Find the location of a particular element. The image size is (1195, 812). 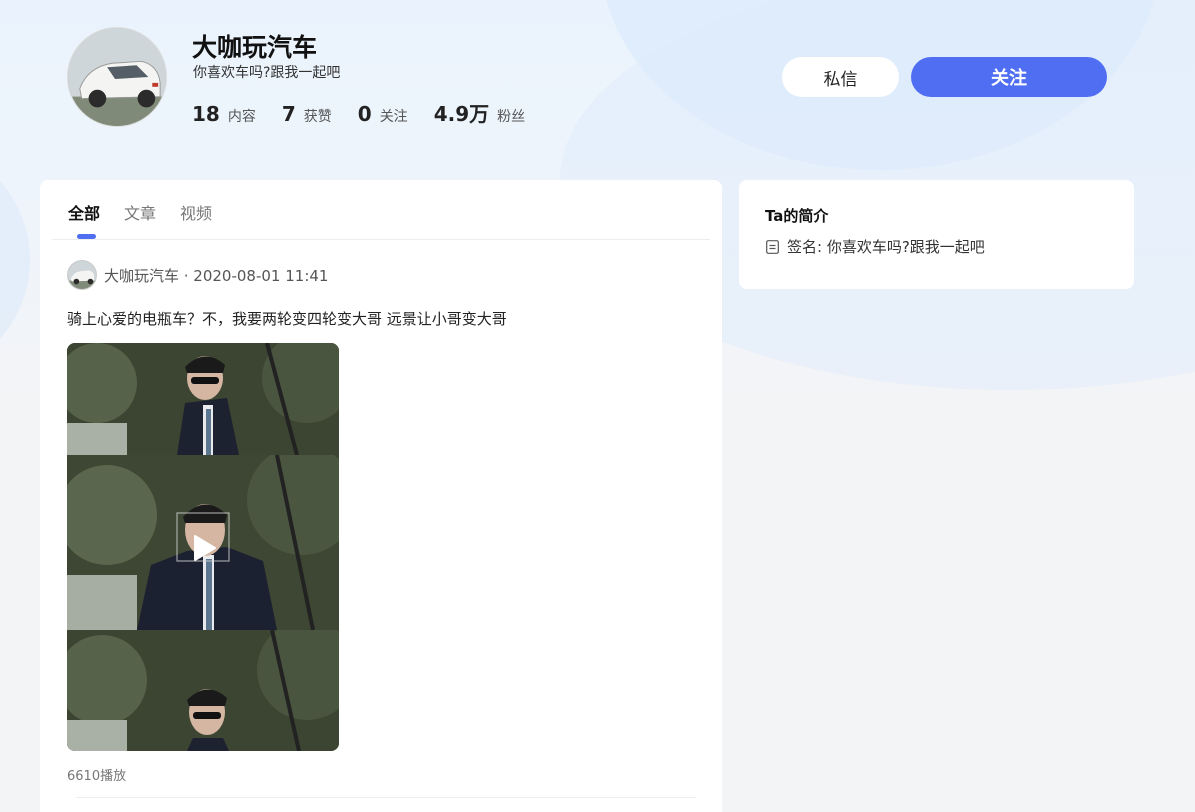

message-button: 私信 is located at coordinates (840, 77).